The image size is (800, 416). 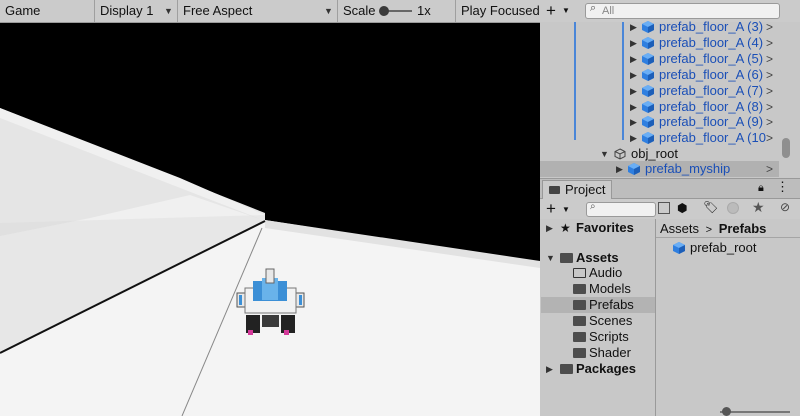 What do you see at coordinates (711, 58) in the screenshot?
I see `hierarchy-item-label: prefab_floor_A (5)` at bounding box center [711, 58].